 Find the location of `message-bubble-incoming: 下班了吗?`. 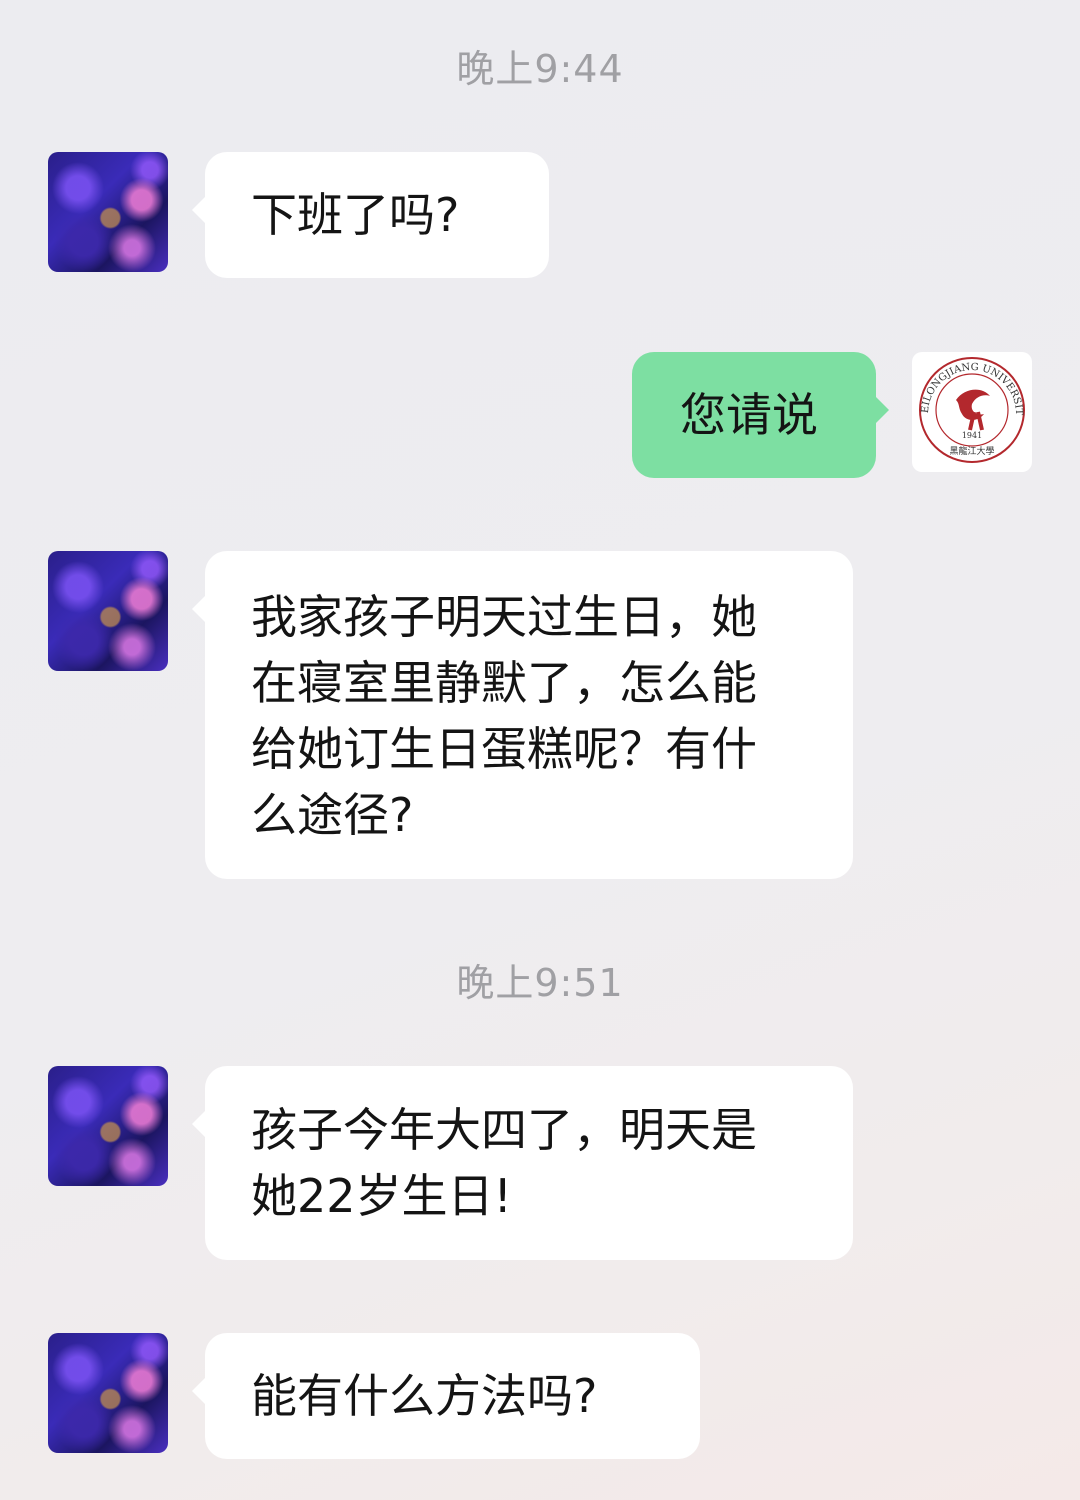

message-bubble-incoming: 下班了吗? is located at coordinates (370, 215).